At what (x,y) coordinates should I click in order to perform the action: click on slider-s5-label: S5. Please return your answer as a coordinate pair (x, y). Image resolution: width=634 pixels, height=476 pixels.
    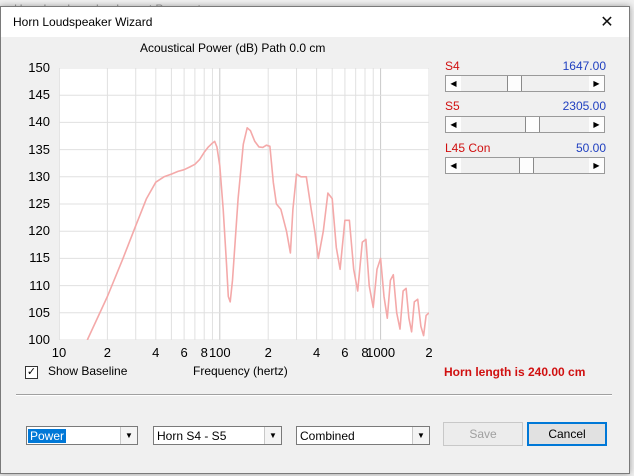
    Looking at the image, I should click on (452, 106).